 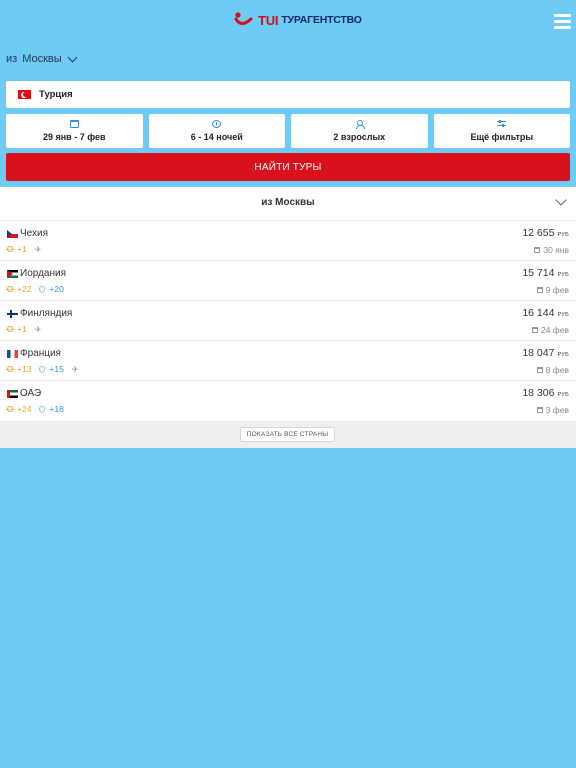 What do you see at coordinates (12, 314) in the screenshot?
I see `finland-flag-icon` at bounding box center [12, 314].